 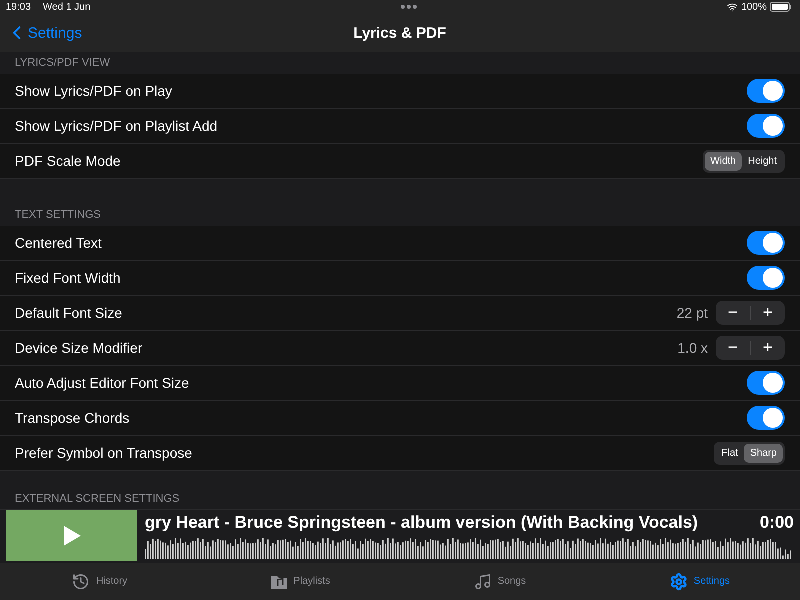 I want to click on play-icon, so click(x=72, y=535).